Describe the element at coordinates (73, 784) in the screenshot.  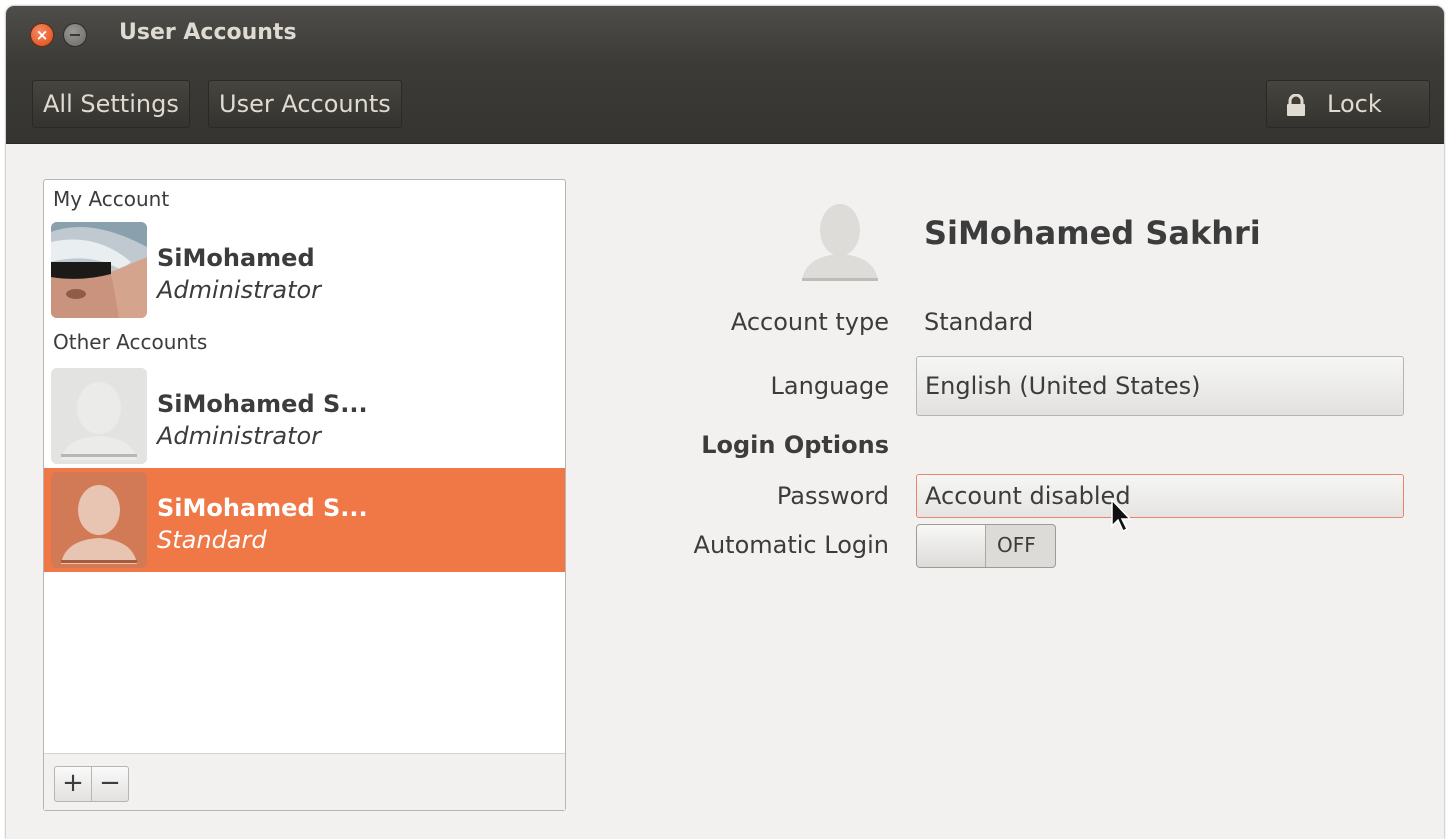
I see `add-user-button: +` at that location.